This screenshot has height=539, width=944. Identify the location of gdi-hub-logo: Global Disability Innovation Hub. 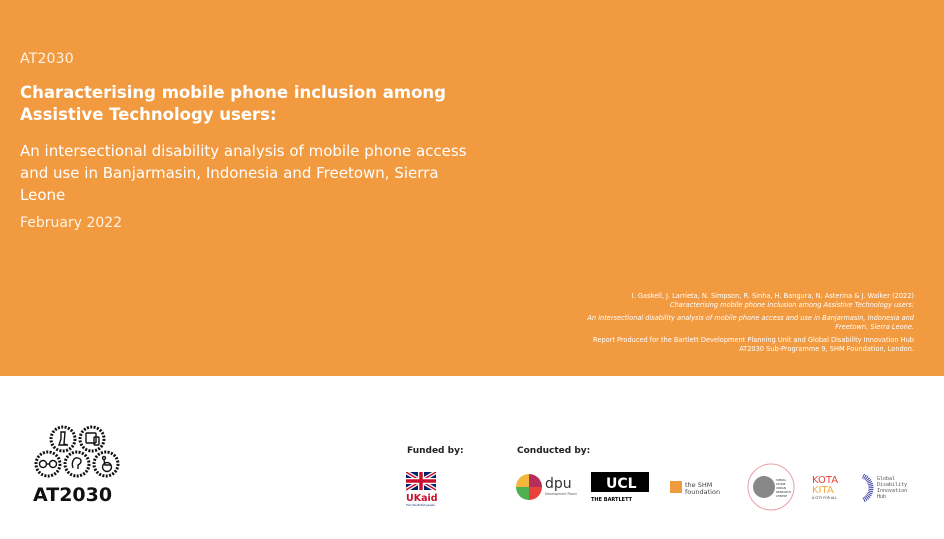
(891, 488).